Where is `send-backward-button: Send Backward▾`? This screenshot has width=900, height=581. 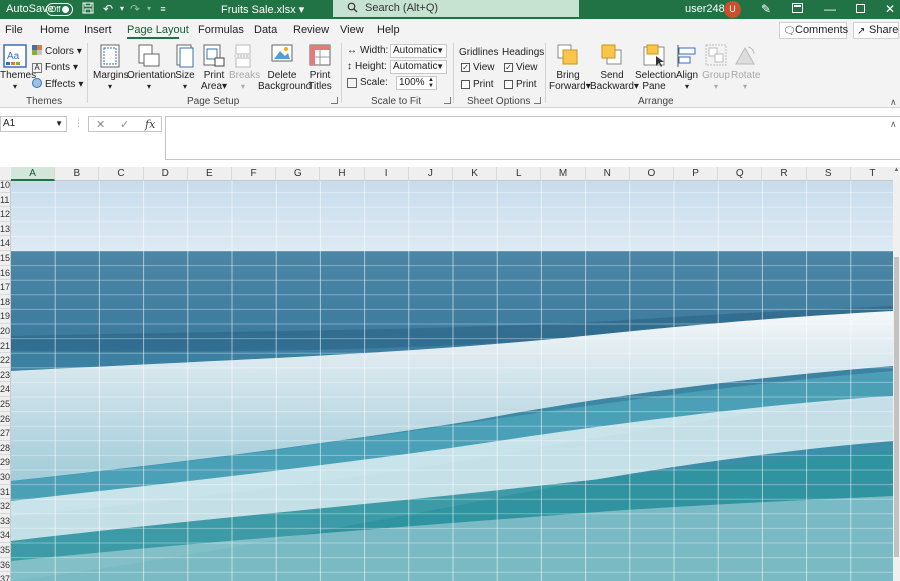 send-backward-button: Send Backward▾ is located at coordinates (614, 68).